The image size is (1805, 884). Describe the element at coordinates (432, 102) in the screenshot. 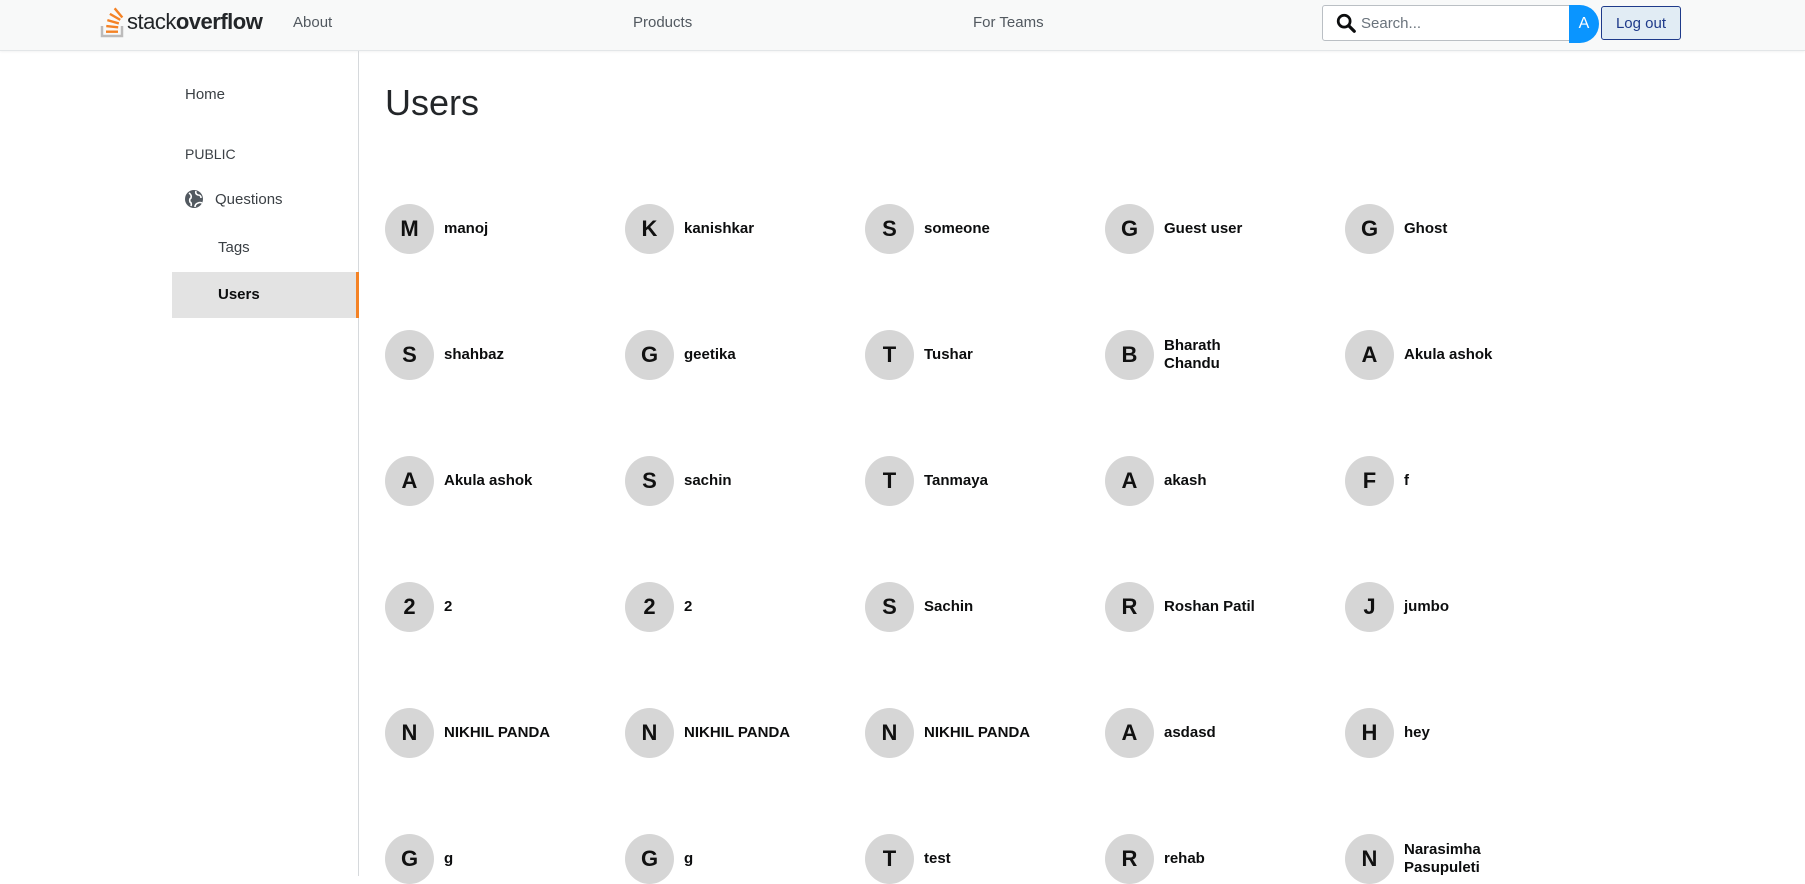

I see `page-title: Users` at that location.